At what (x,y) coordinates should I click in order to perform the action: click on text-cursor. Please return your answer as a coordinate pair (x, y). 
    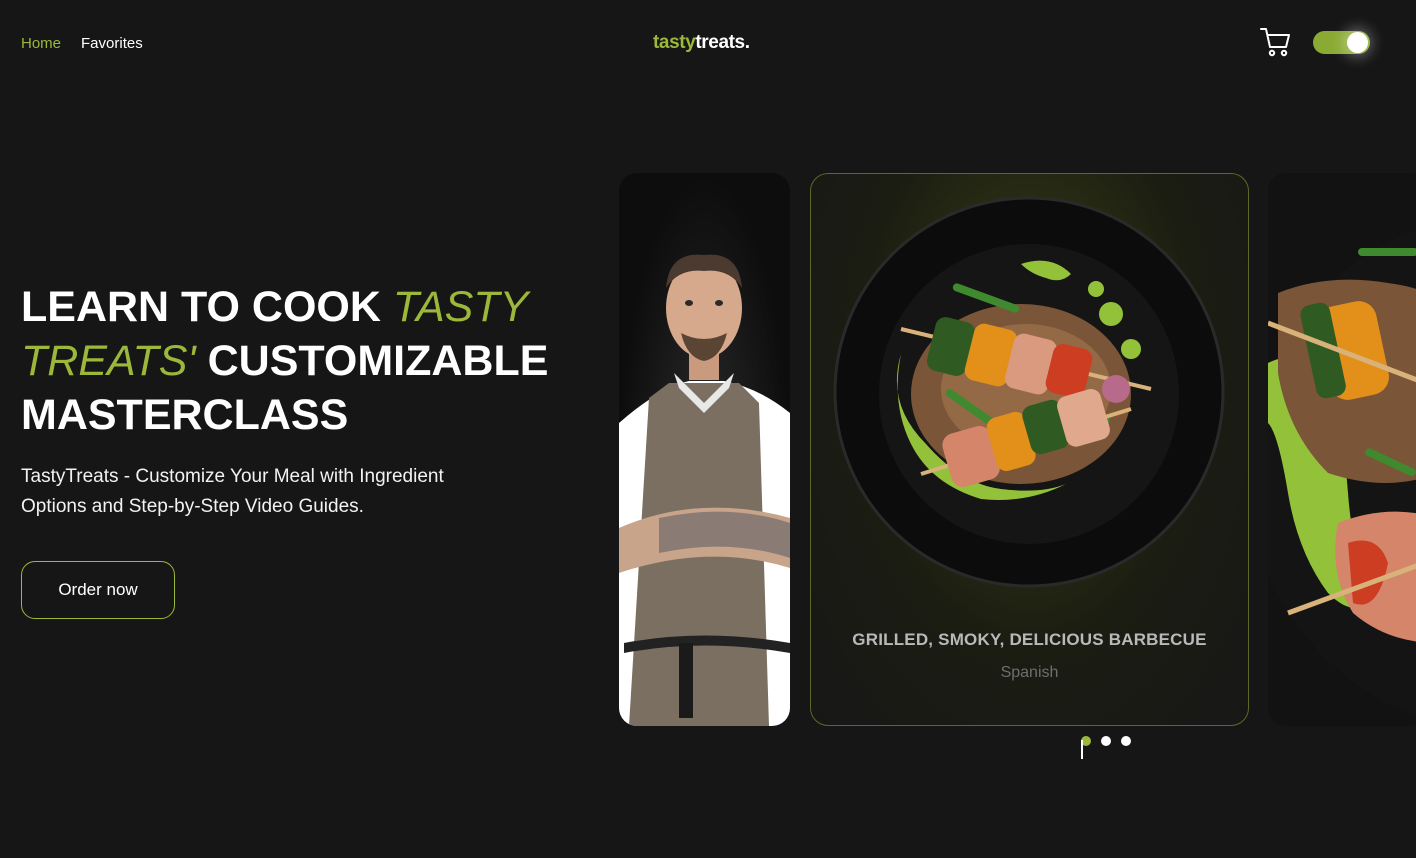
    Looking at the image, I should click on (1082, 749).